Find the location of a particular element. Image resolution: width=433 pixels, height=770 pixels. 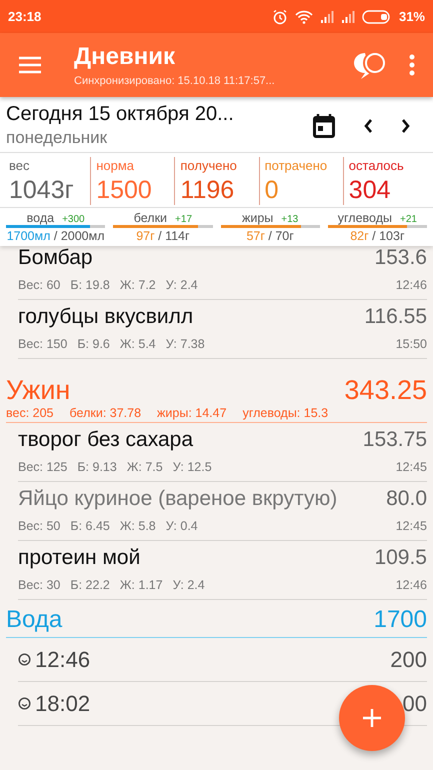

status-time: 23:18 is located at coordinates (25, 16).